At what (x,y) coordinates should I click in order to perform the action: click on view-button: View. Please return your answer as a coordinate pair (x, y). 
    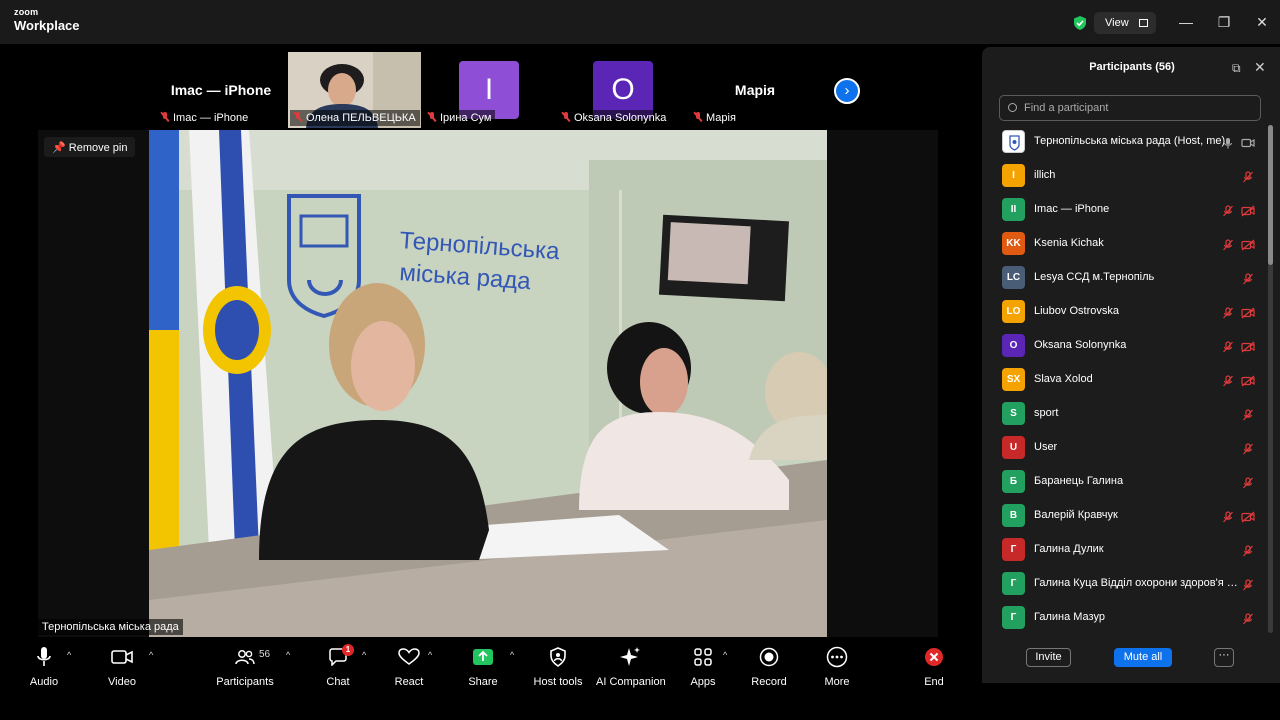
    Looking at the image, I should click on (1125, 23).